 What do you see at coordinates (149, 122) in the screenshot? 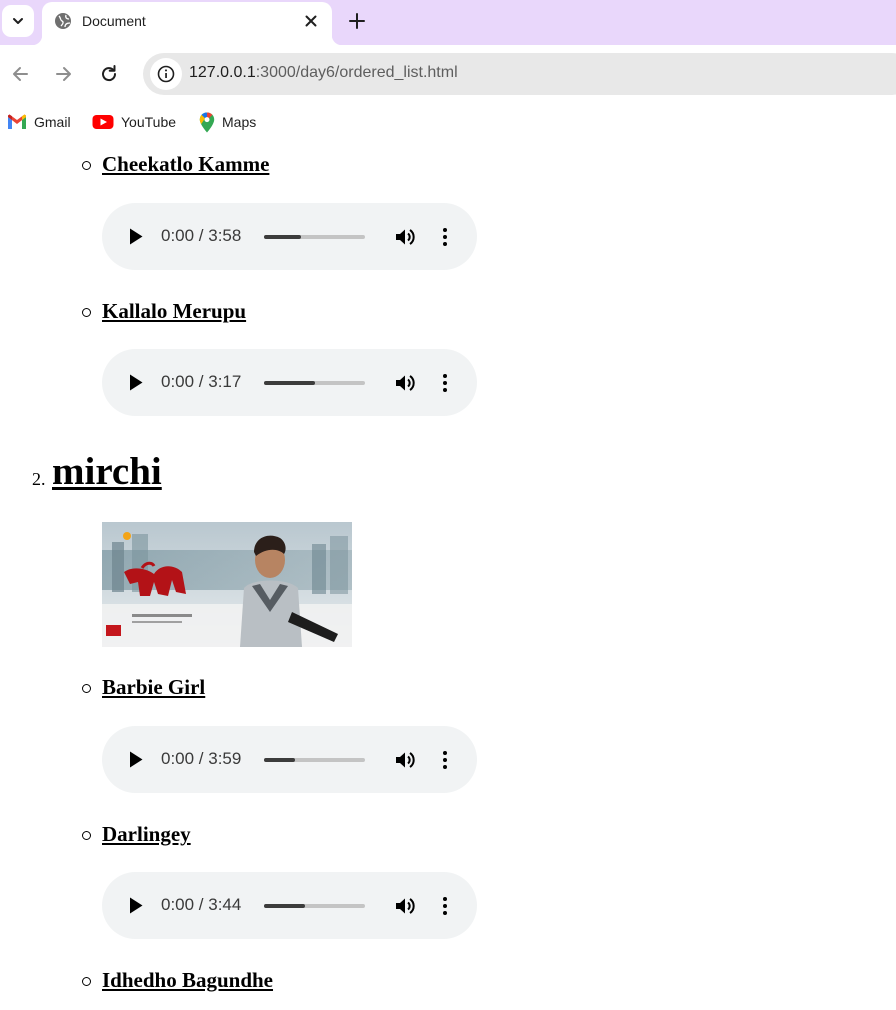
I see `bookmark-label: YouTube` at bounding box center [149, 122].